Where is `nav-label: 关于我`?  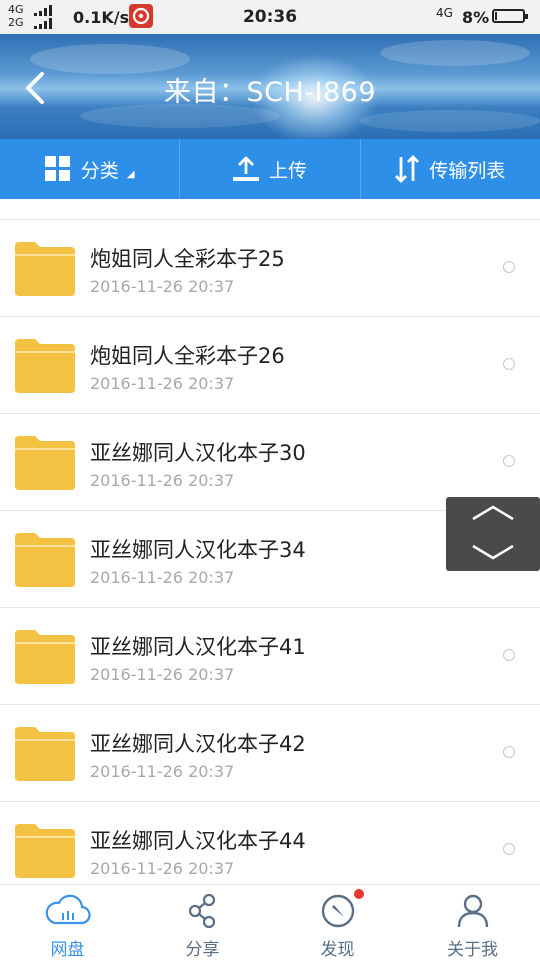 nav-label: 关于我 is located at coordinates (472, 950).